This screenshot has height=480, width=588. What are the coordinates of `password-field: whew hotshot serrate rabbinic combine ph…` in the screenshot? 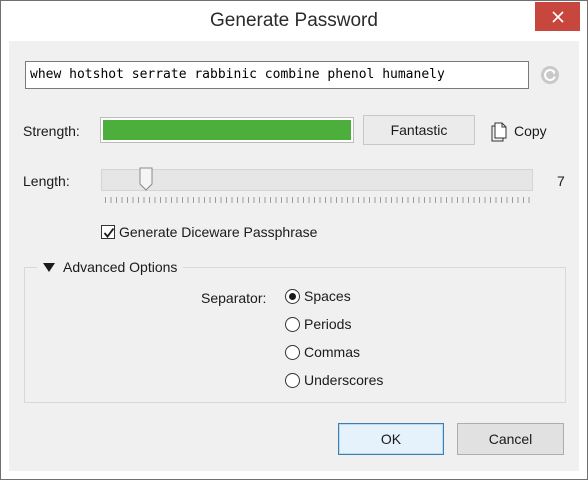 It's located at (277, 75).